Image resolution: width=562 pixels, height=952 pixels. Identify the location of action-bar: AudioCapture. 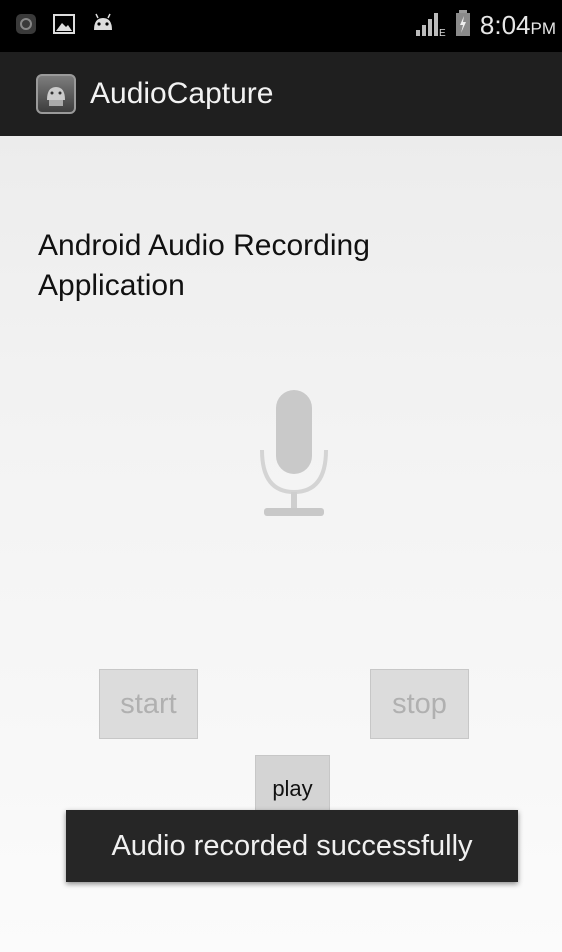
(281, 94).